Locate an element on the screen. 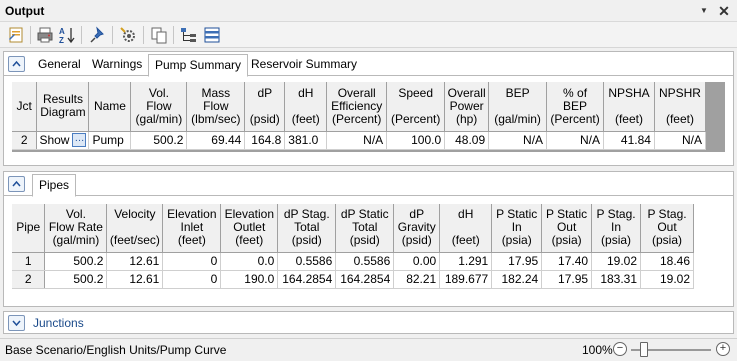 The width and height of the screenshot is (737, 361). col-header-label: % of is located at coordinates (575, 92).